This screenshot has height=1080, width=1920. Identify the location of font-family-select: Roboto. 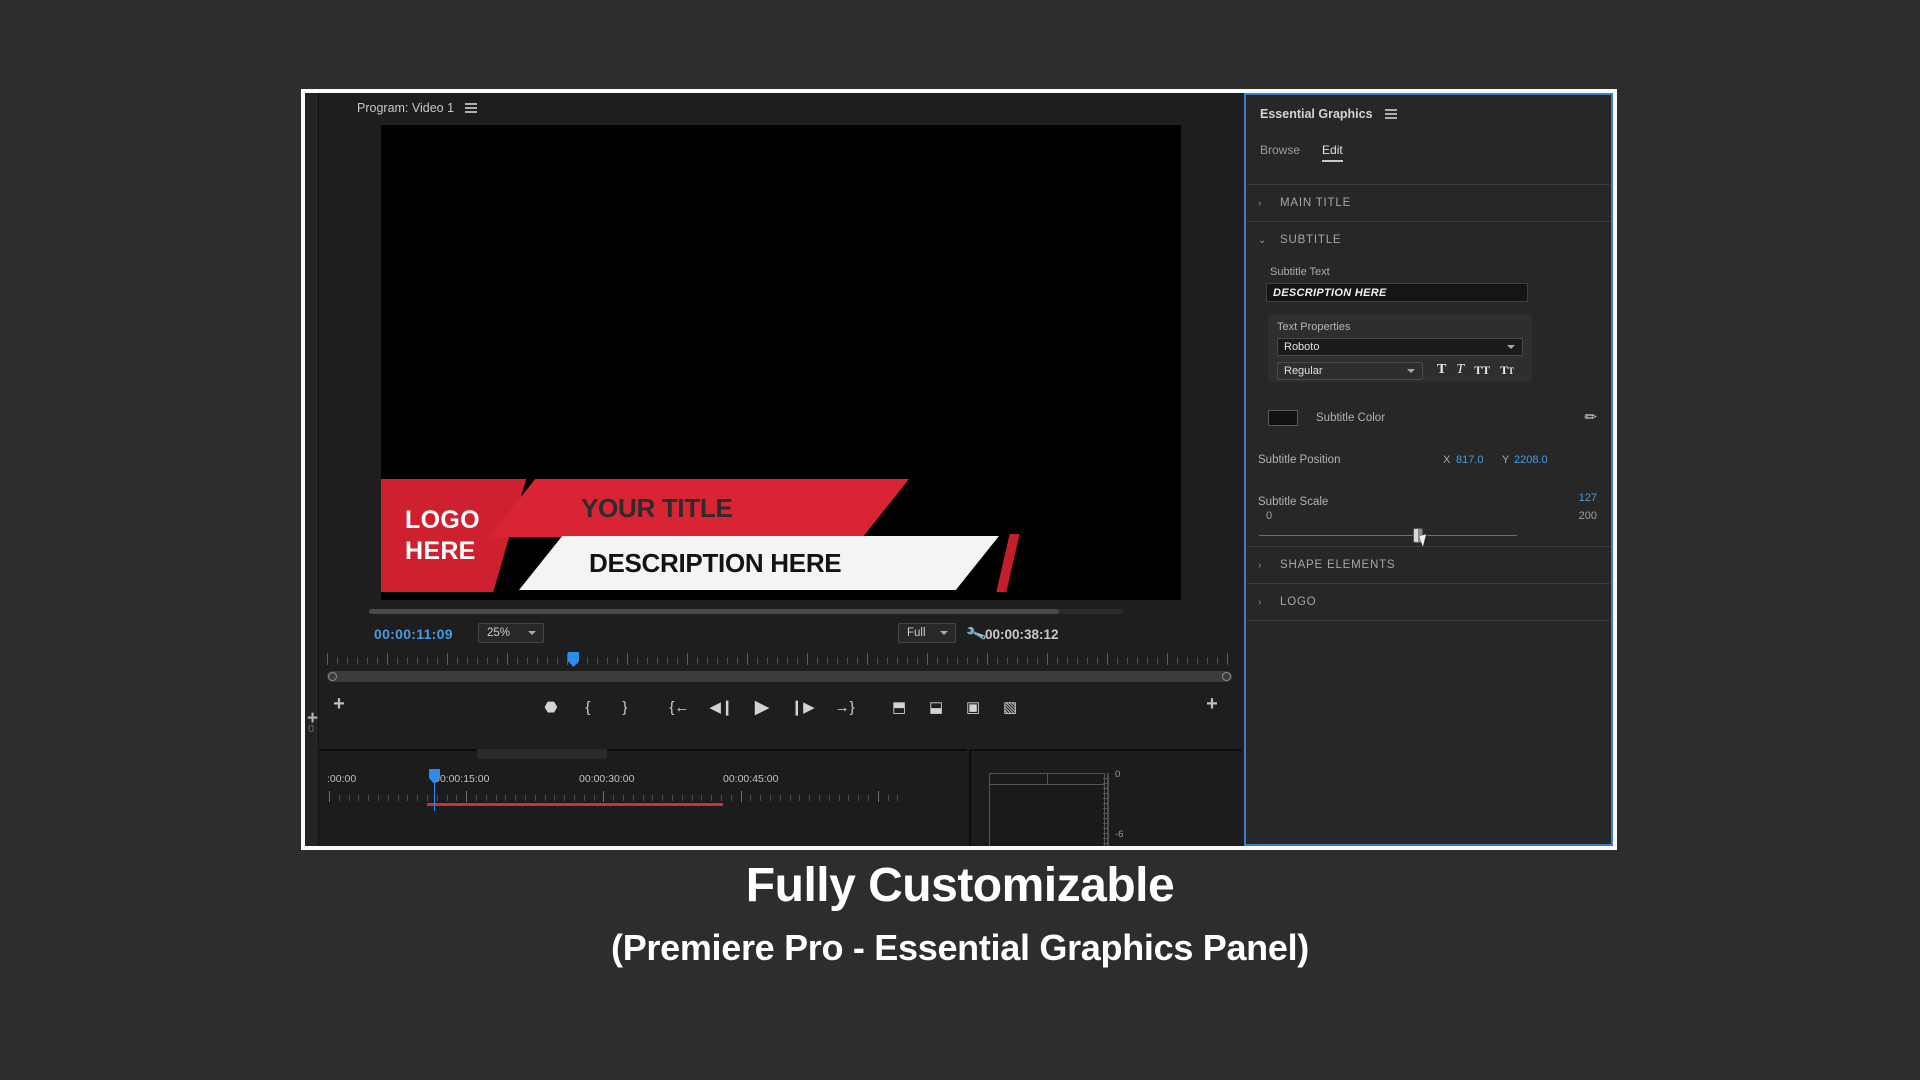
(1400, 347).